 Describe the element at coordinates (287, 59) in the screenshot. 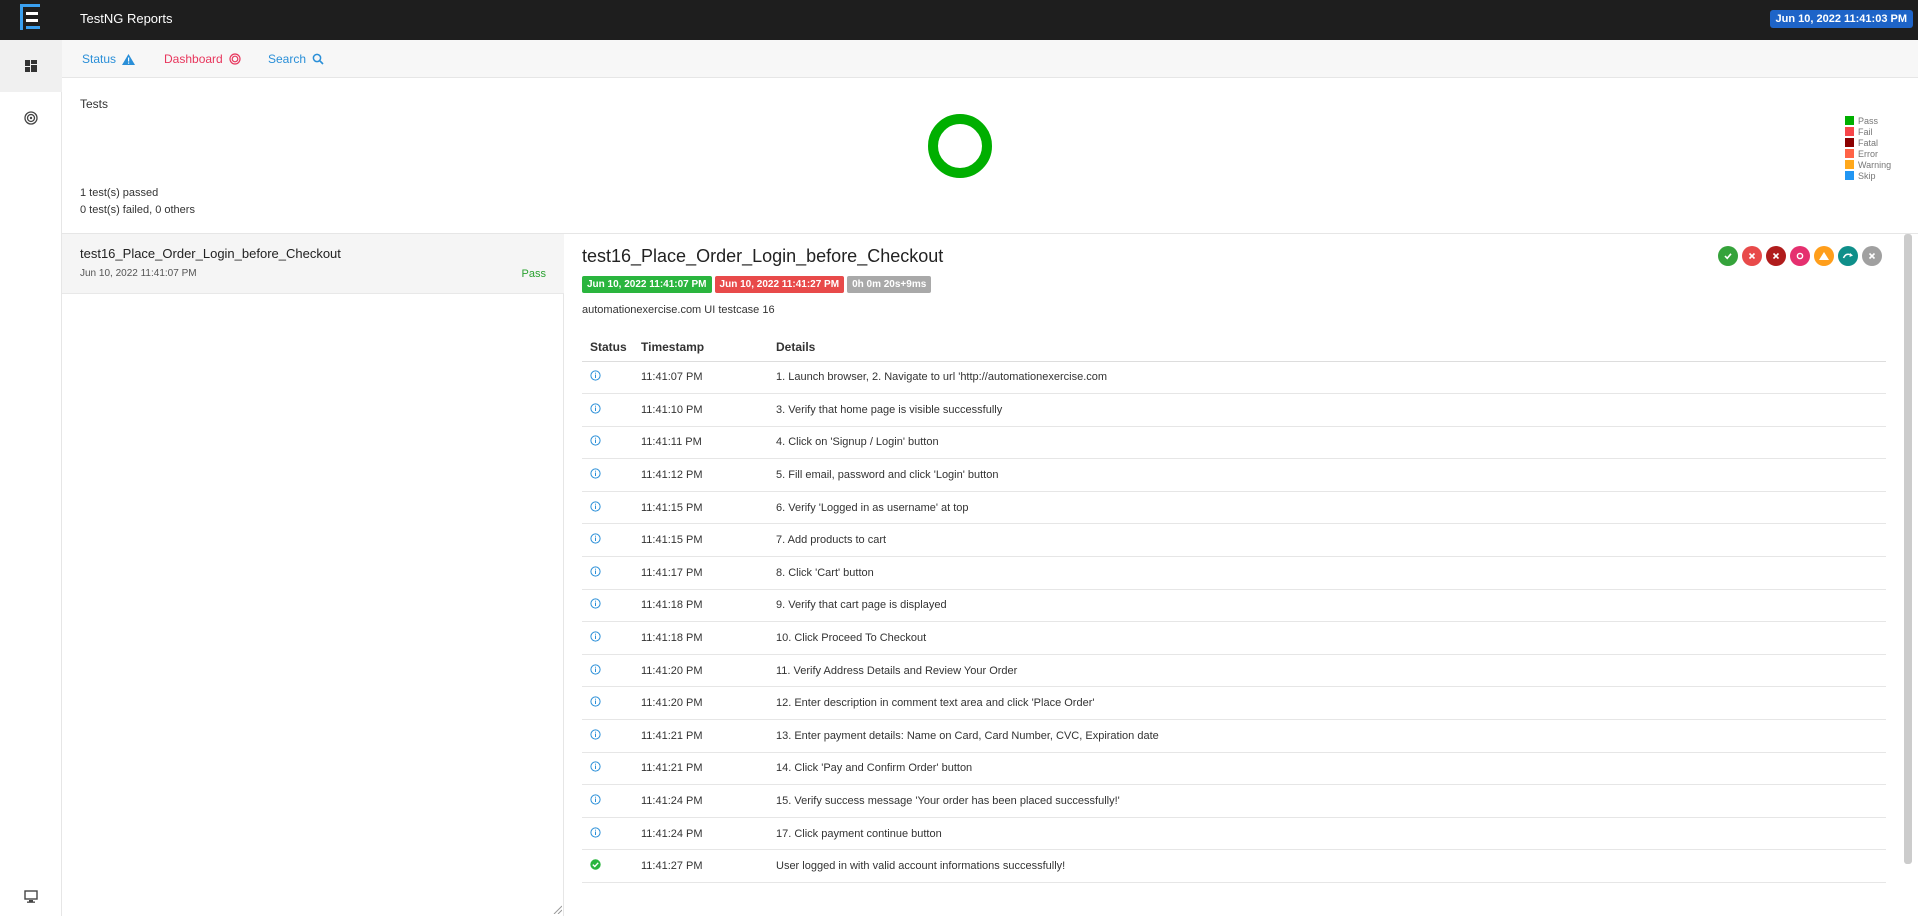

I see `tab-search-label: Search` at that location.